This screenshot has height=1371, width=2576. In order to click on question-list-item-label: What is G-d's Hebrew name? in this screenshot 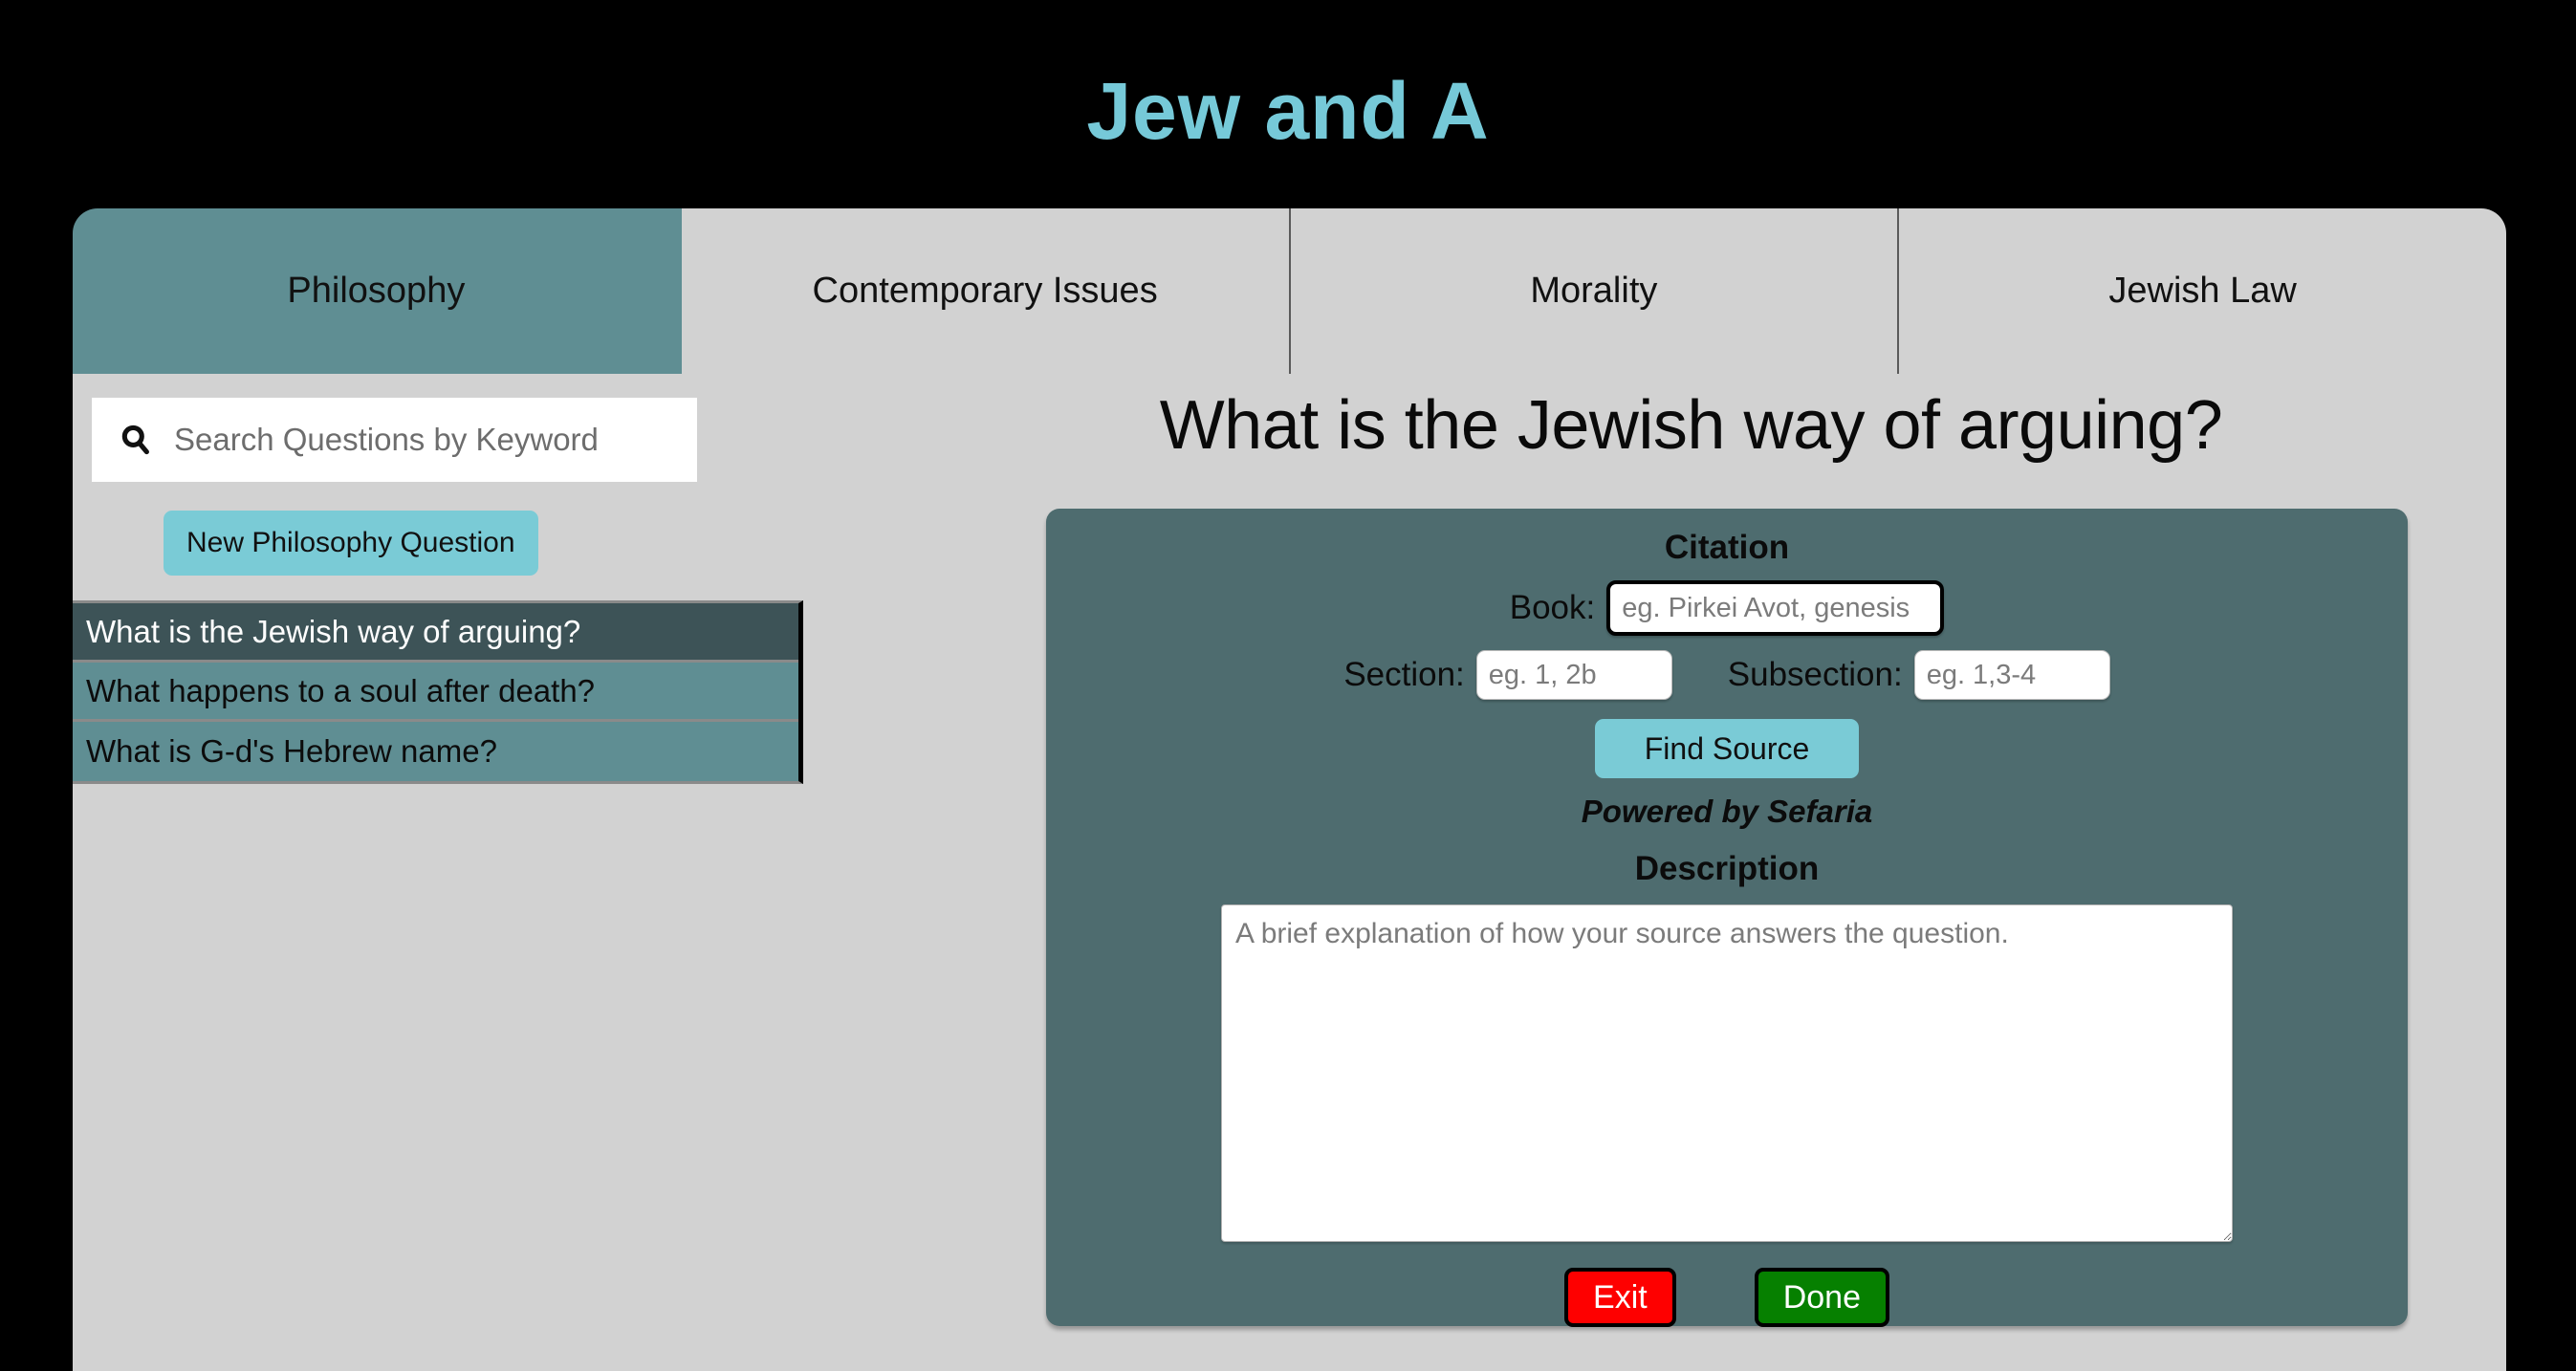, I will do `click(291, 751)`.